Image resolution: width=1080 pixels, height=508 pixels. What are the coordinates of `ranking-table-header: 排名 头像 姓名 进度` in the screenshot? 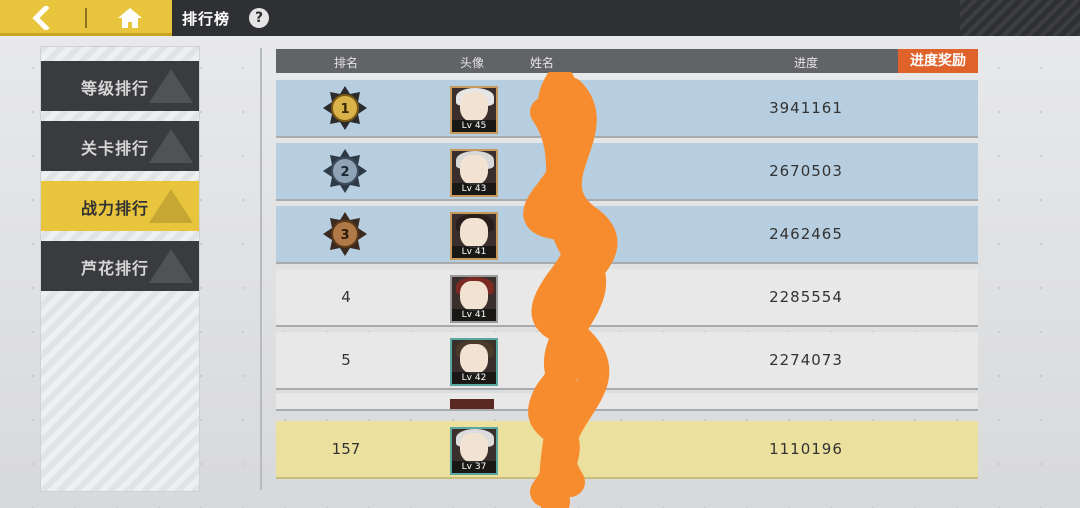 It's located at (627, 61).